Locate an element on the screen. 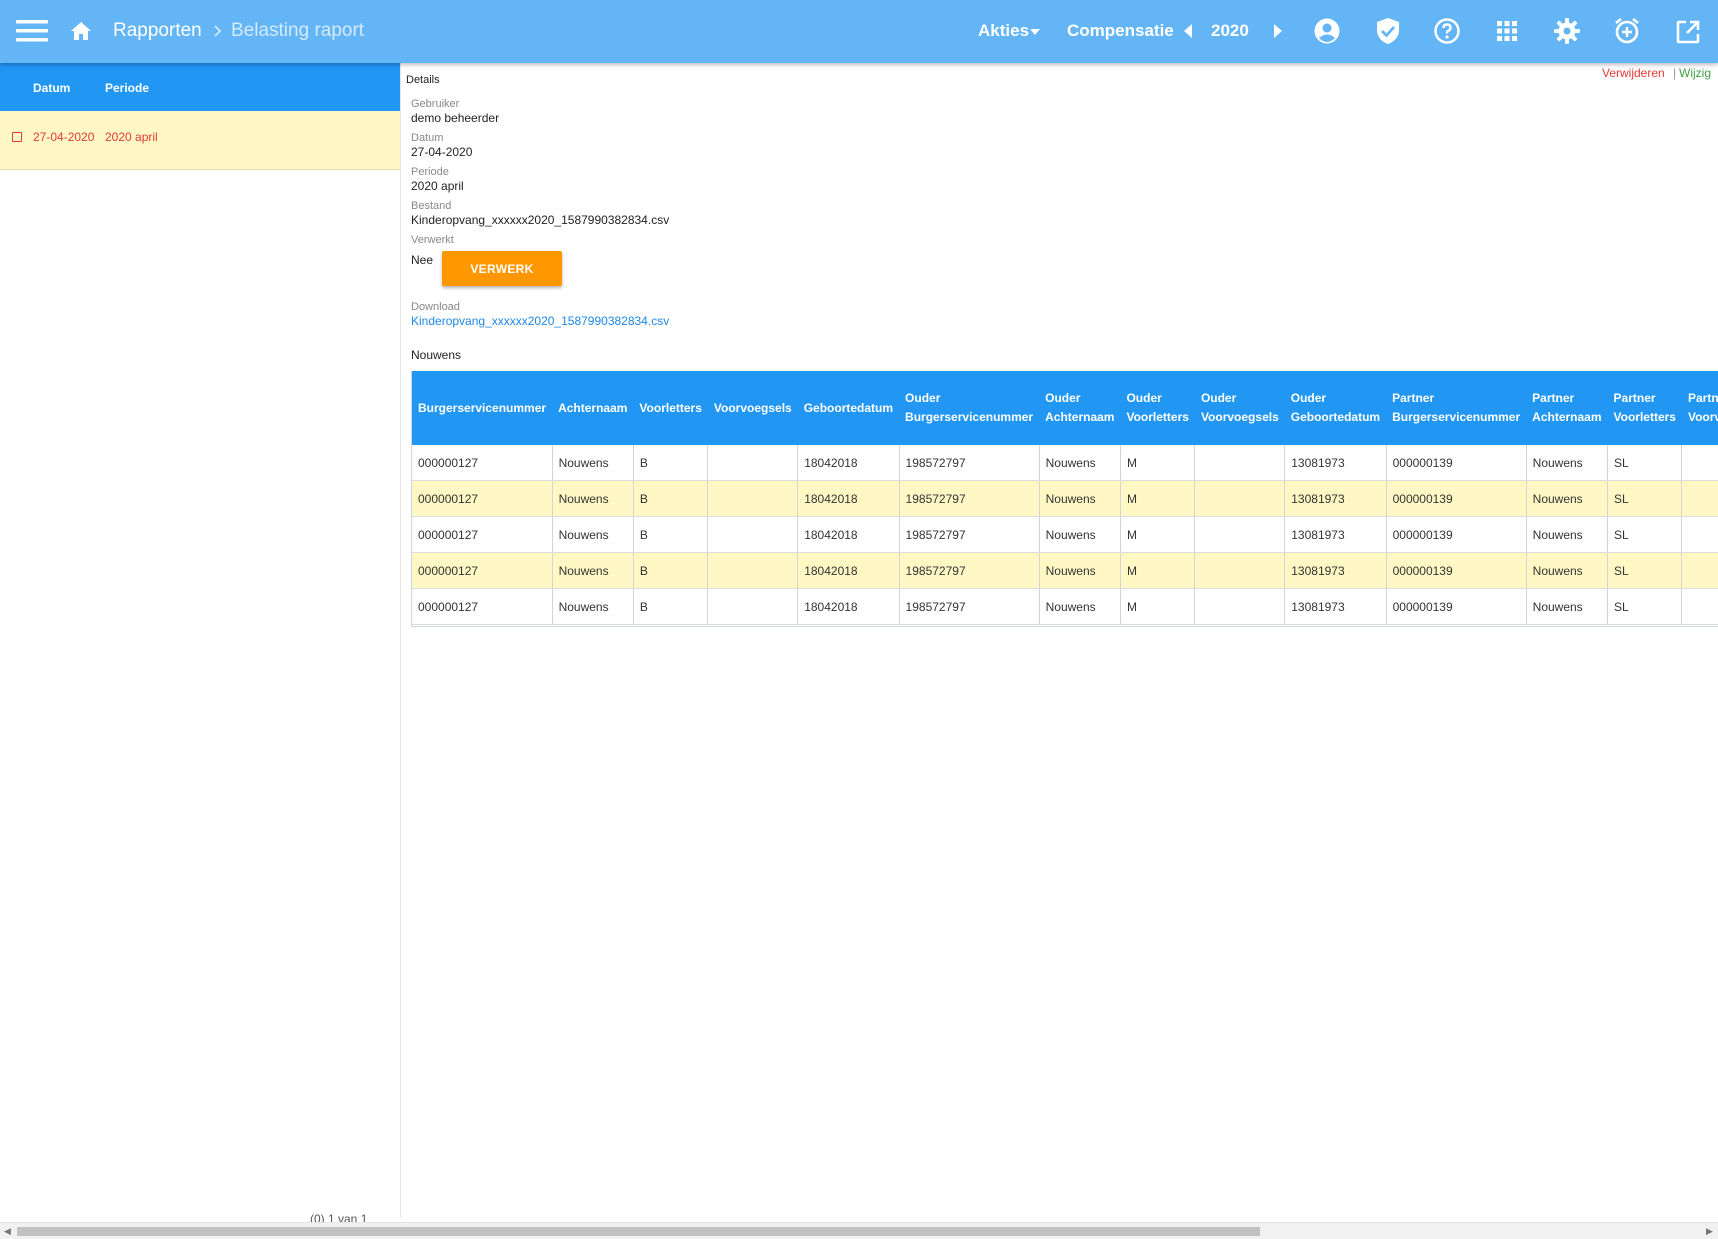 Image resolution: width=1718 pixels, height=1239 pixels. home-icon is located at coordinates (81, 31).